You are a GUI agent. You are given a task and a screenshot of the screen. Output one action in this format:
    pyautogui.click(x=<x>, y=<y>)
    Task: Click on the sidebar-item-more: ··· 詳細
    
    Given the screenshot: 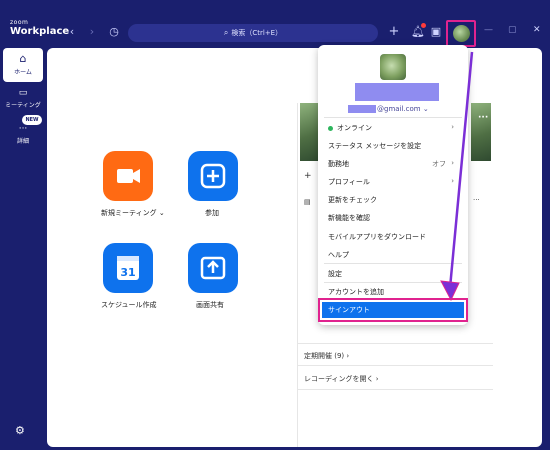 What is the action you would take?
    pyautogui.click(x=23, y=134)
    